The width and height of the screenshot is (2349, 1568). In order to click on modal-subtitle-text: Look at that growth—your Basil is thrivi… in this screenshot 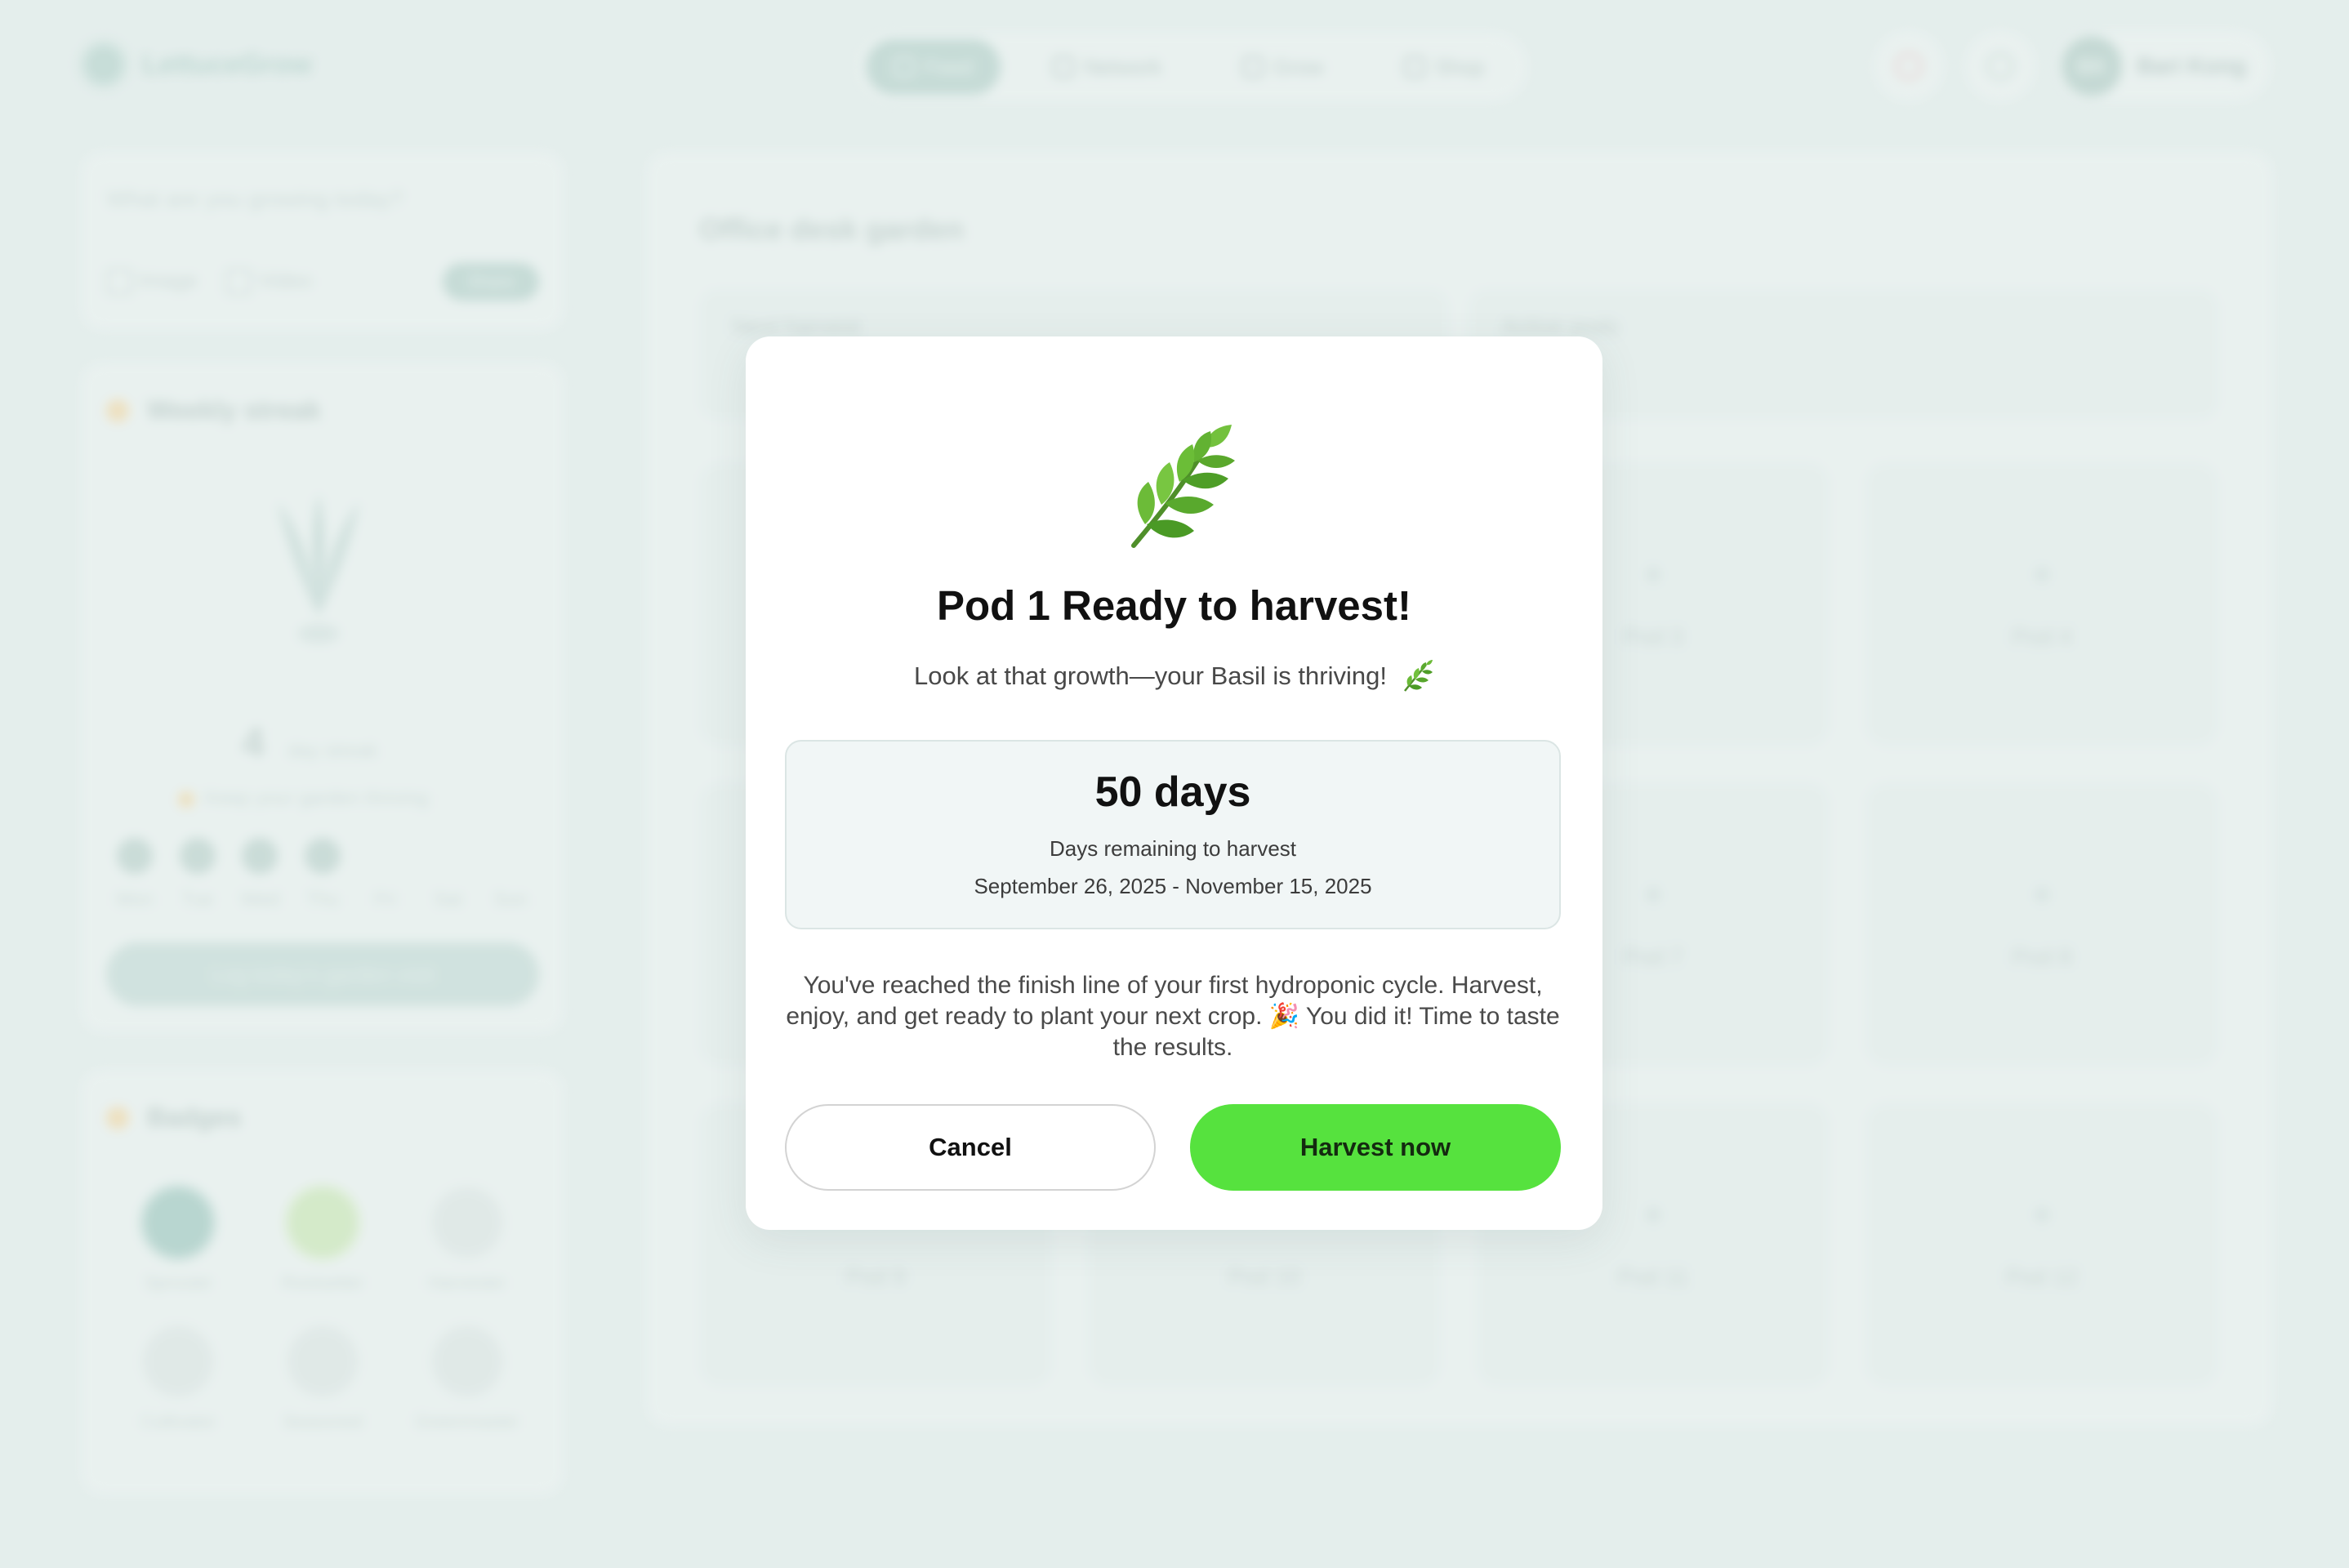, I will do `click(1150, 676)`.